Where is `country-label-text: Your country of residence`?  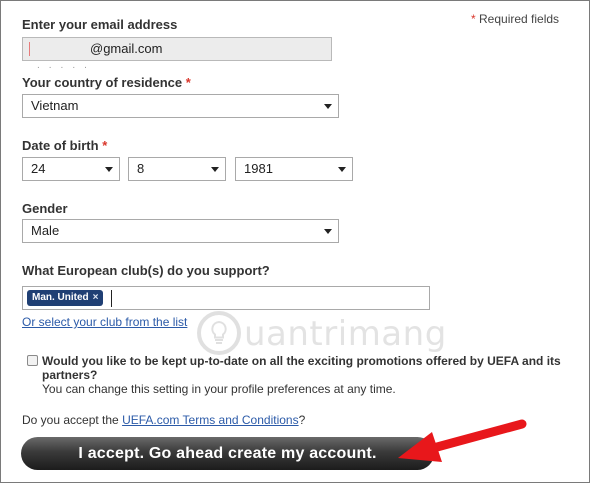 country-label-text: Your country of residence is located at coordinates (102, 82).